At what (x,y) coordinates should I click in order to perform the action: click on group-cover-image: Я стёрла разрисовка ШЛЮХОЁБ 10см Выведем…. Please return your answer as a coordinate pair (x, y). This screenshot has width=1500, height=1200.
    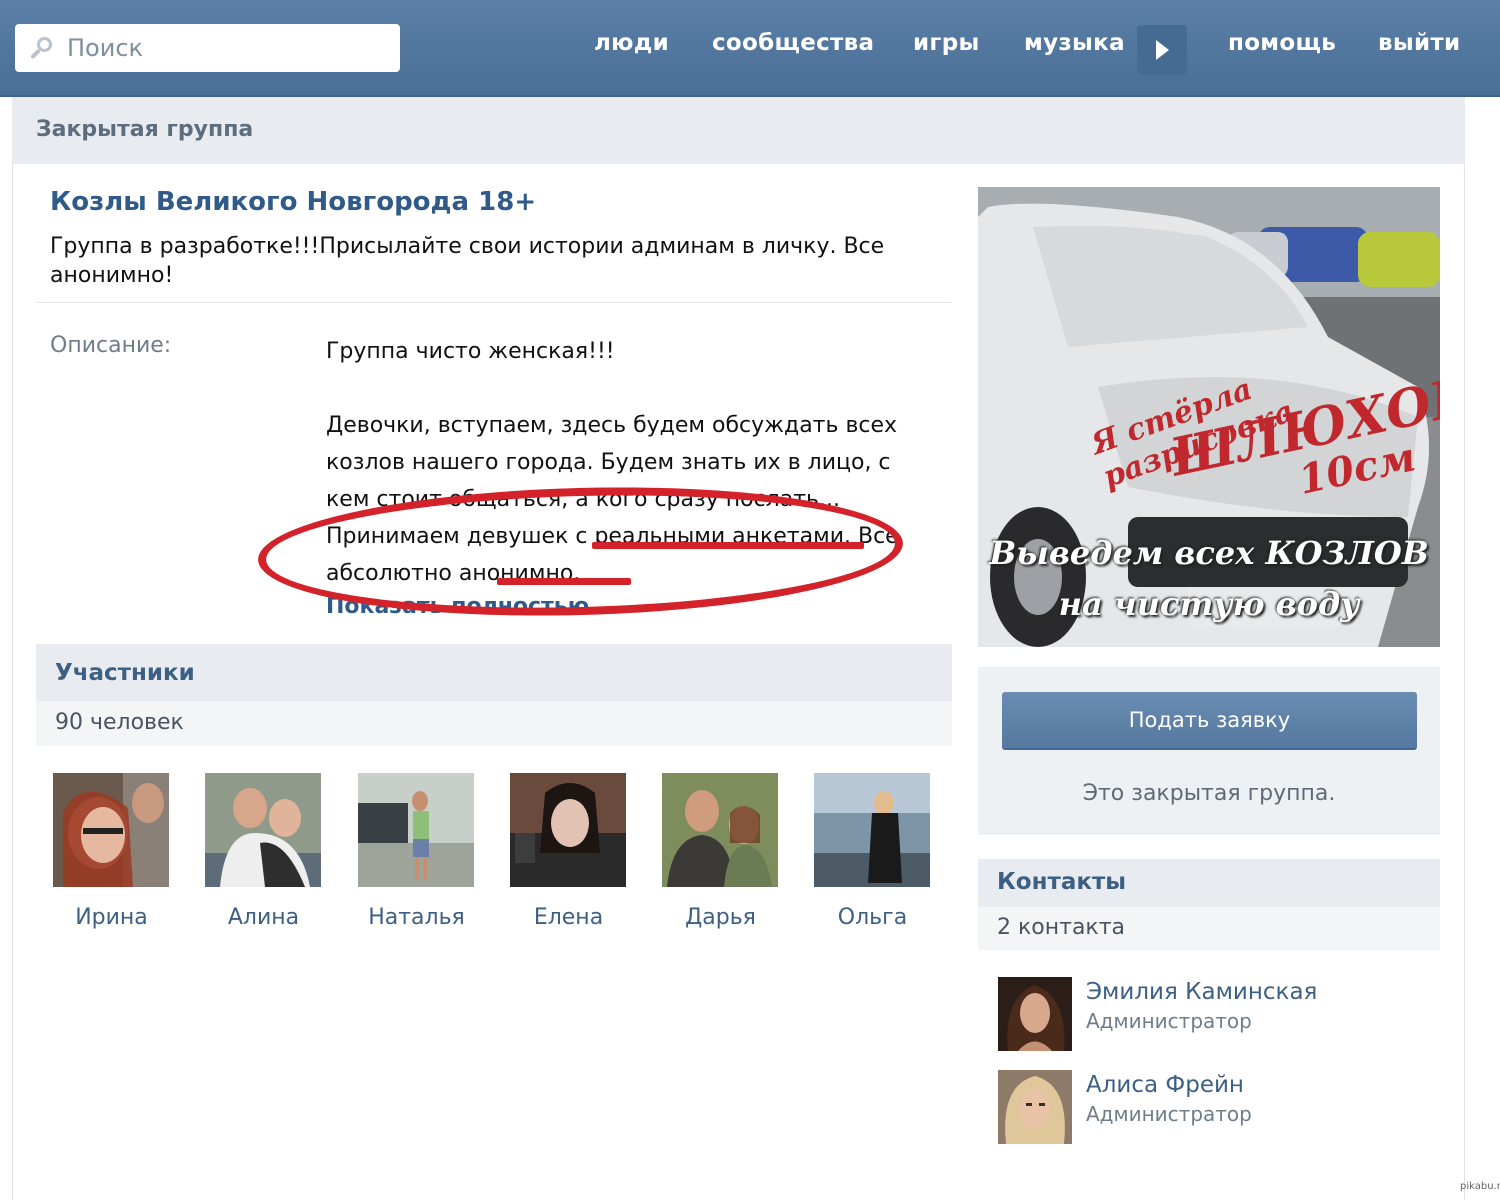
    Looking at the image, I should click on (1209, 417).